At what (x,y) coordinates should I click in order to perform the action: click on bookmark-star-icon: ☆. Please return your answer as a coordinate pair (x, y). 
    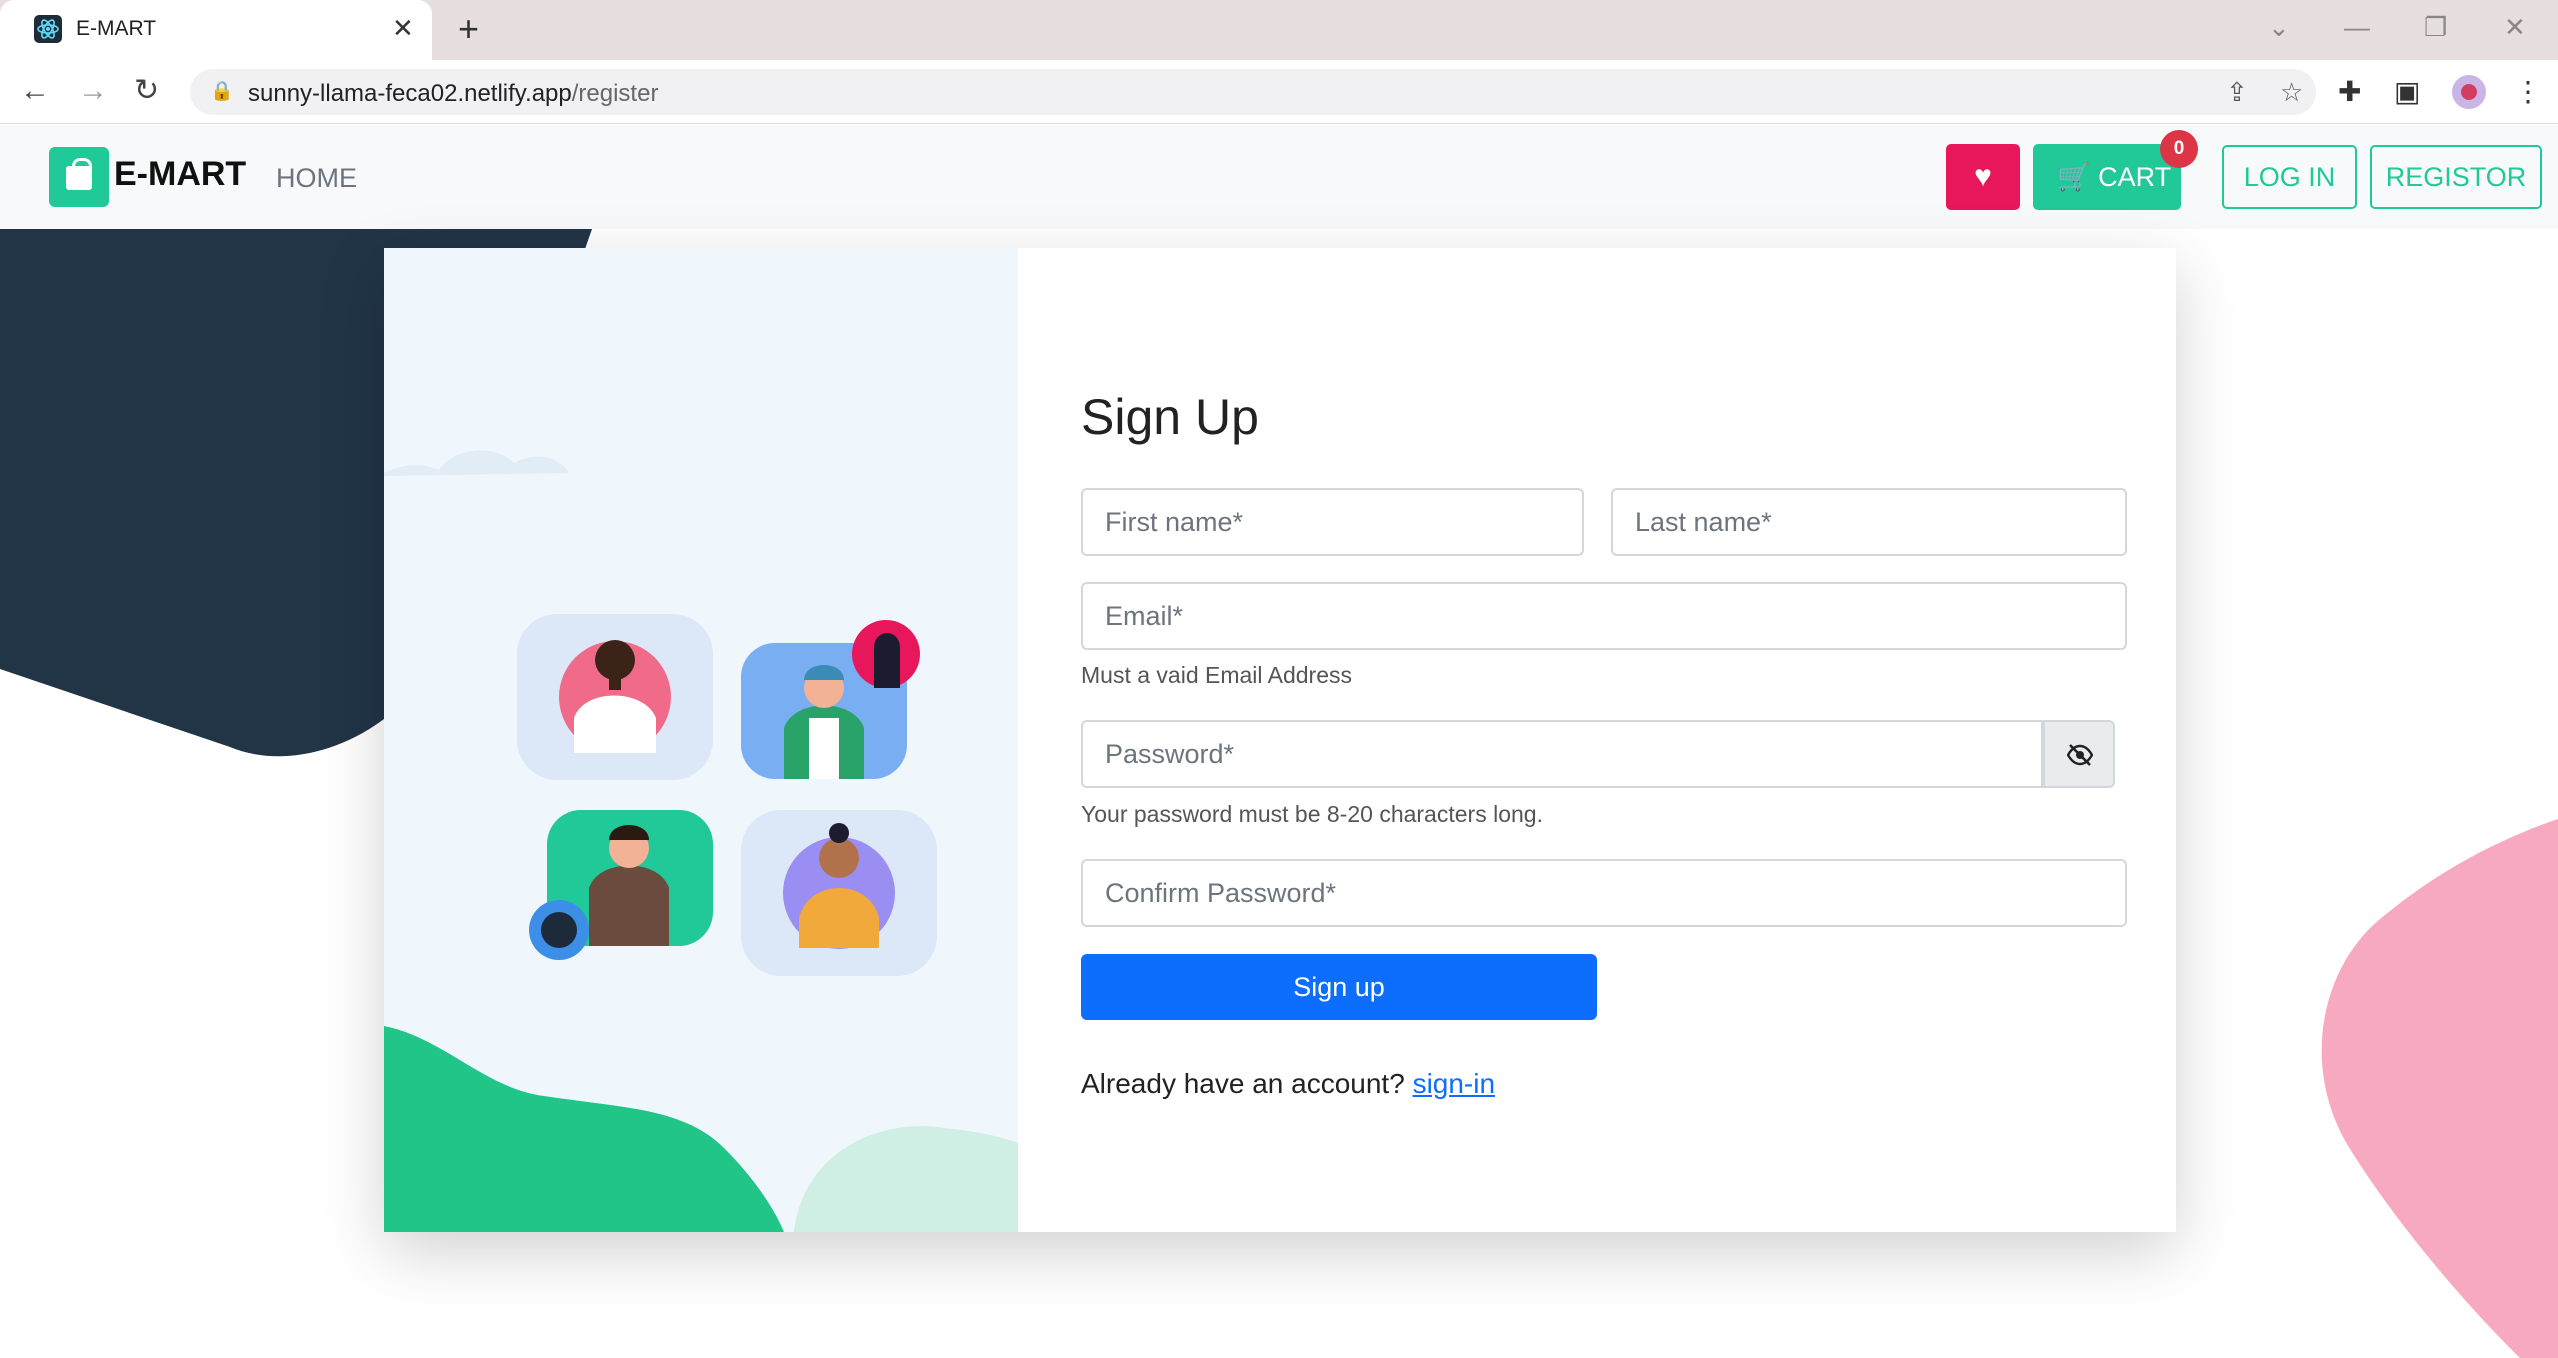
    Looking at the image, I should click on (2291, 92).